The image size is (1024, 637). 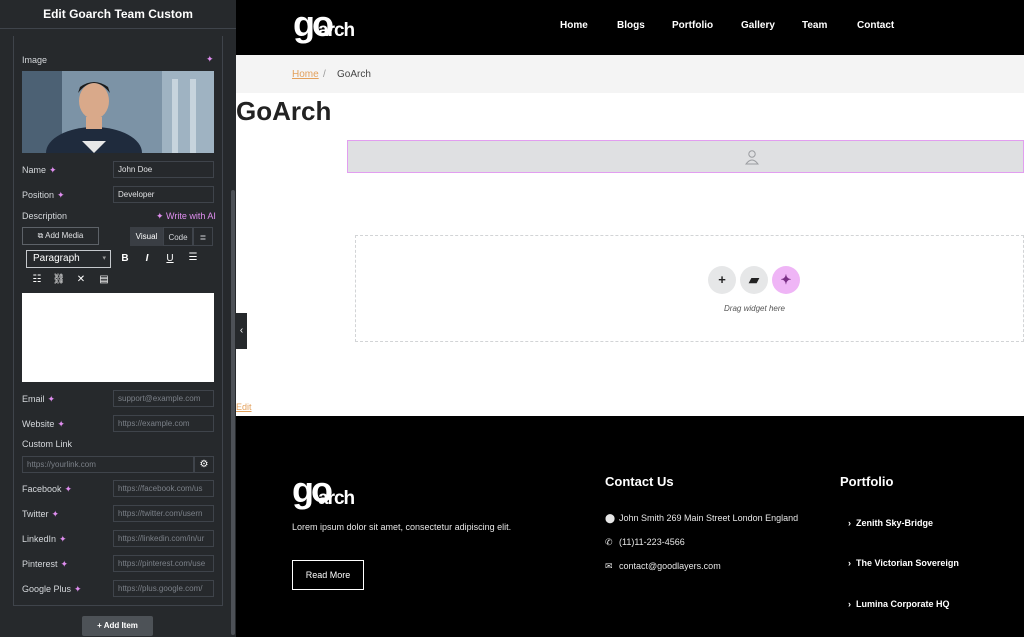 I want to click on tab-visual: Visual, so click(x=146, y=236).